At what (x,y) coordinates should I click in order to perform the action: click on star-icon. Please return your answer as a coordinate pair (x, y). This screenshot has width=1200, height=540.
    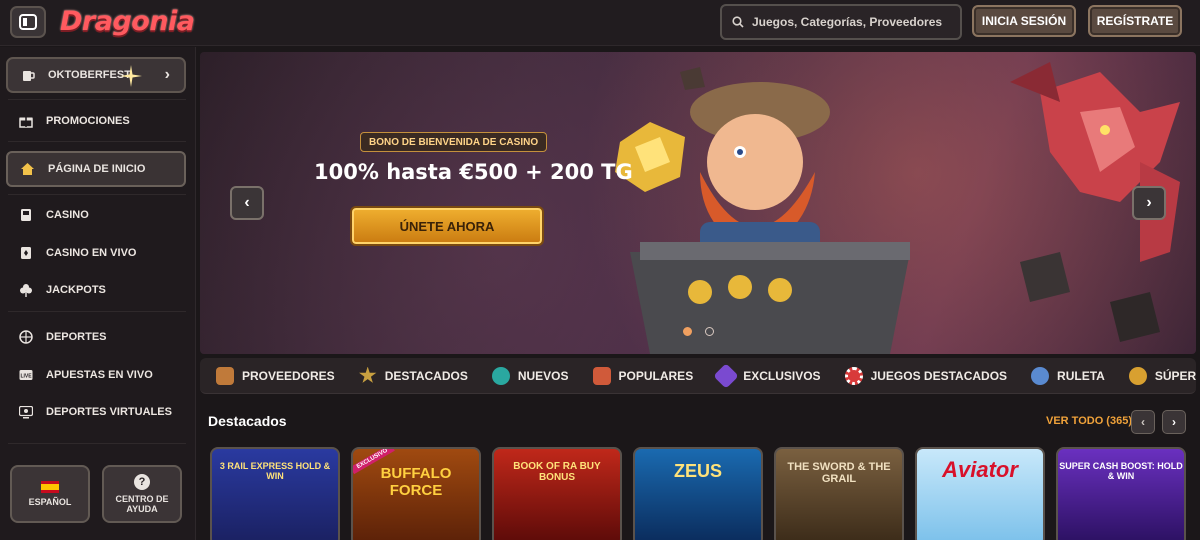
    Looking at the image, I should click on (368, 374).